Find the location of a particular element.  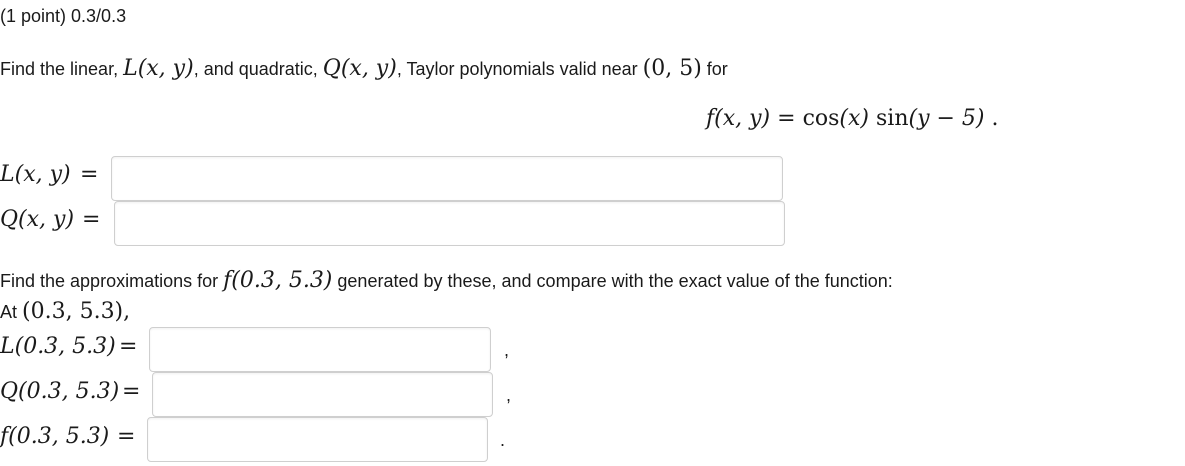

function-definition: f(x, y) = cos(x) sin(y − 5) . is located at coordinates (852, 120).